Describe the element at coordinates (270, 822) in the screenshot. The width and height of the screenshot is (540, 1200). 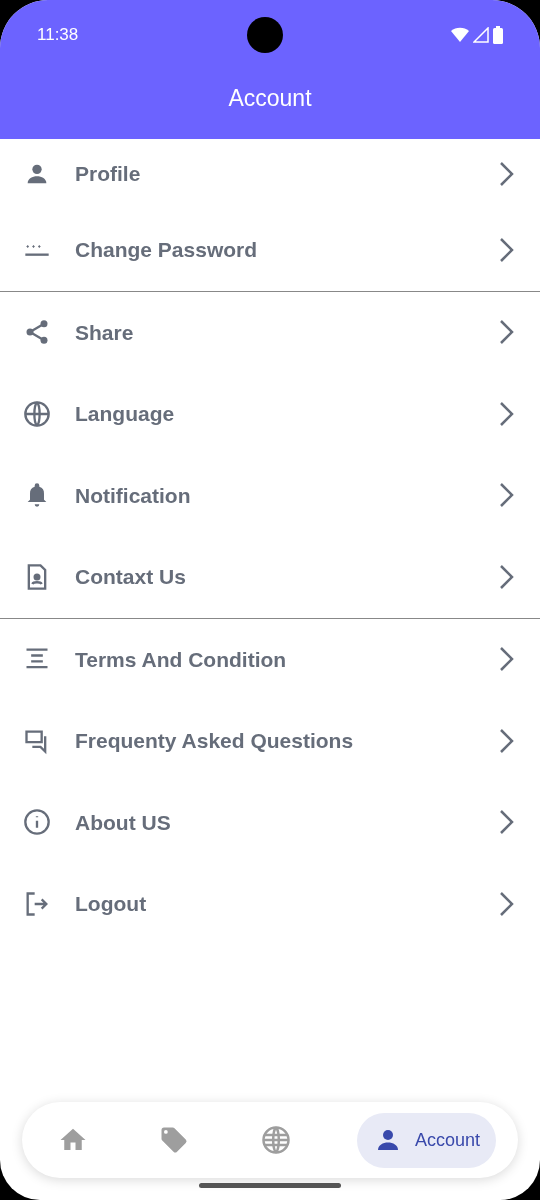
I see `menu-item: About US` at that location.